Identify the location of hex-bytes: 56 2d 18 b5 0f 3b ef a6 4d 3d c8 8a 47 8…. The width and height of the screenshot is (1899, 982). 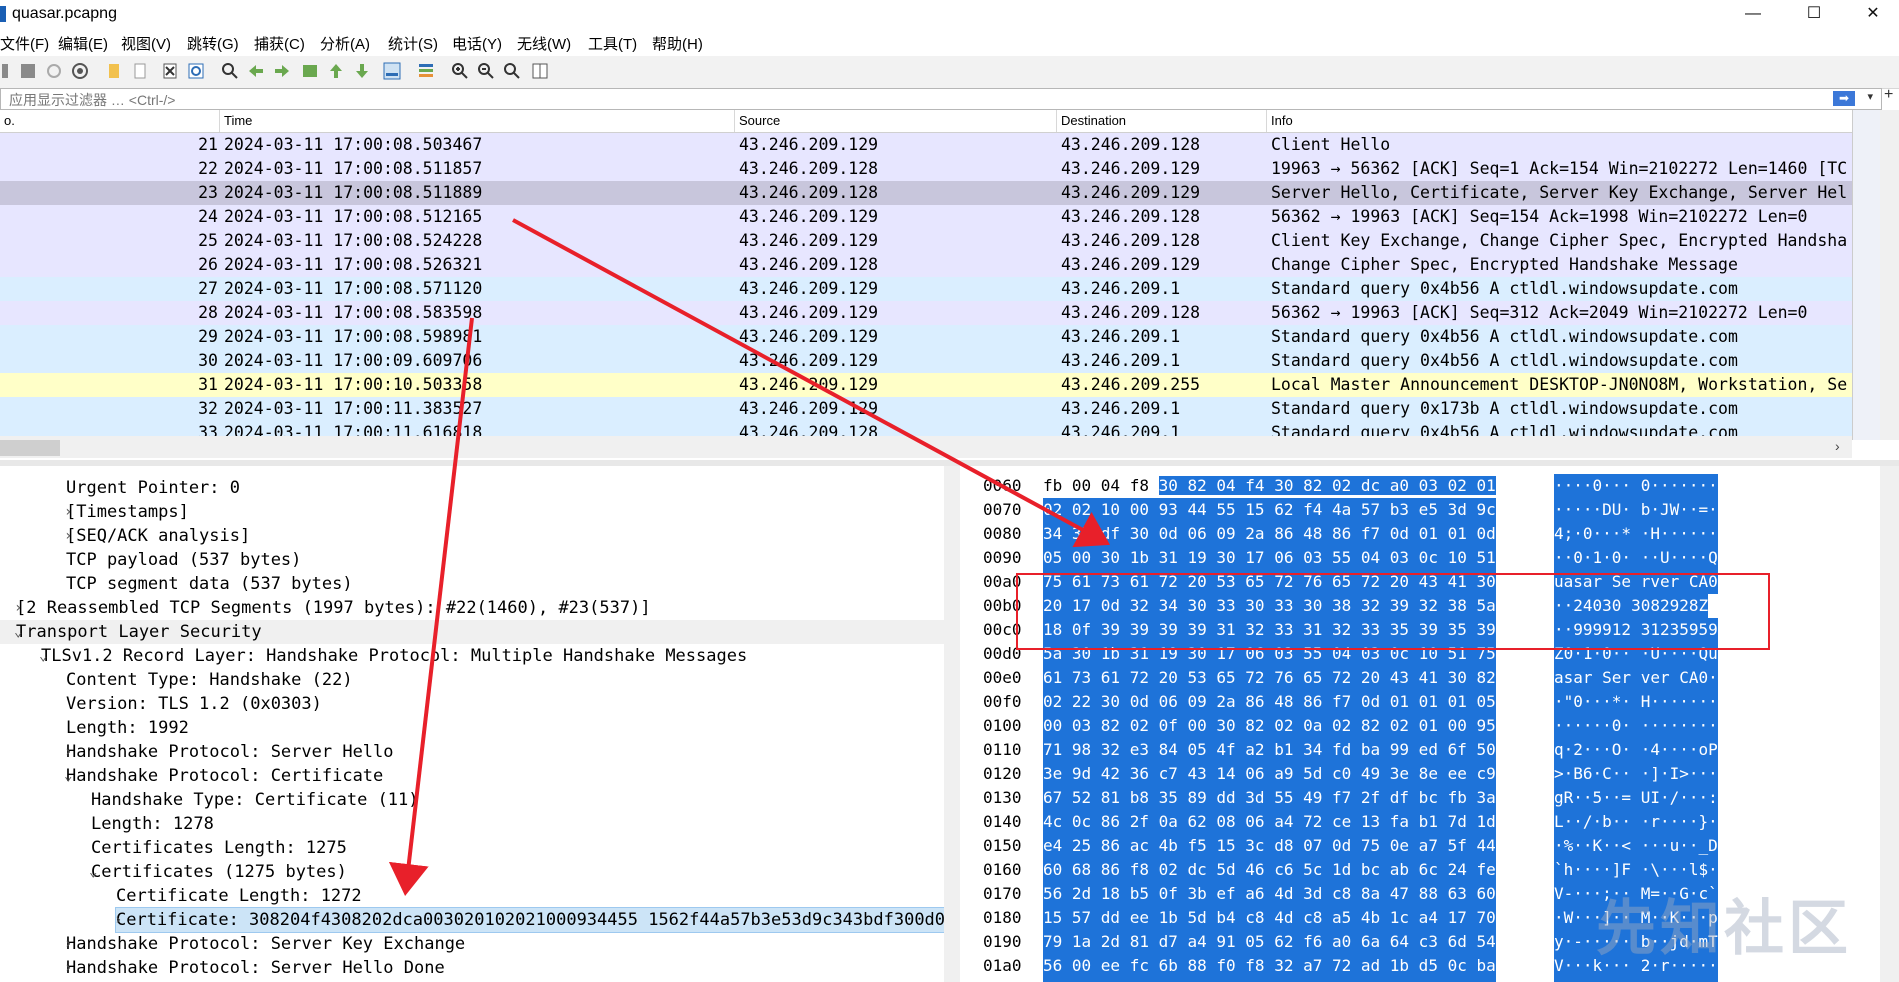
(1269, 894).